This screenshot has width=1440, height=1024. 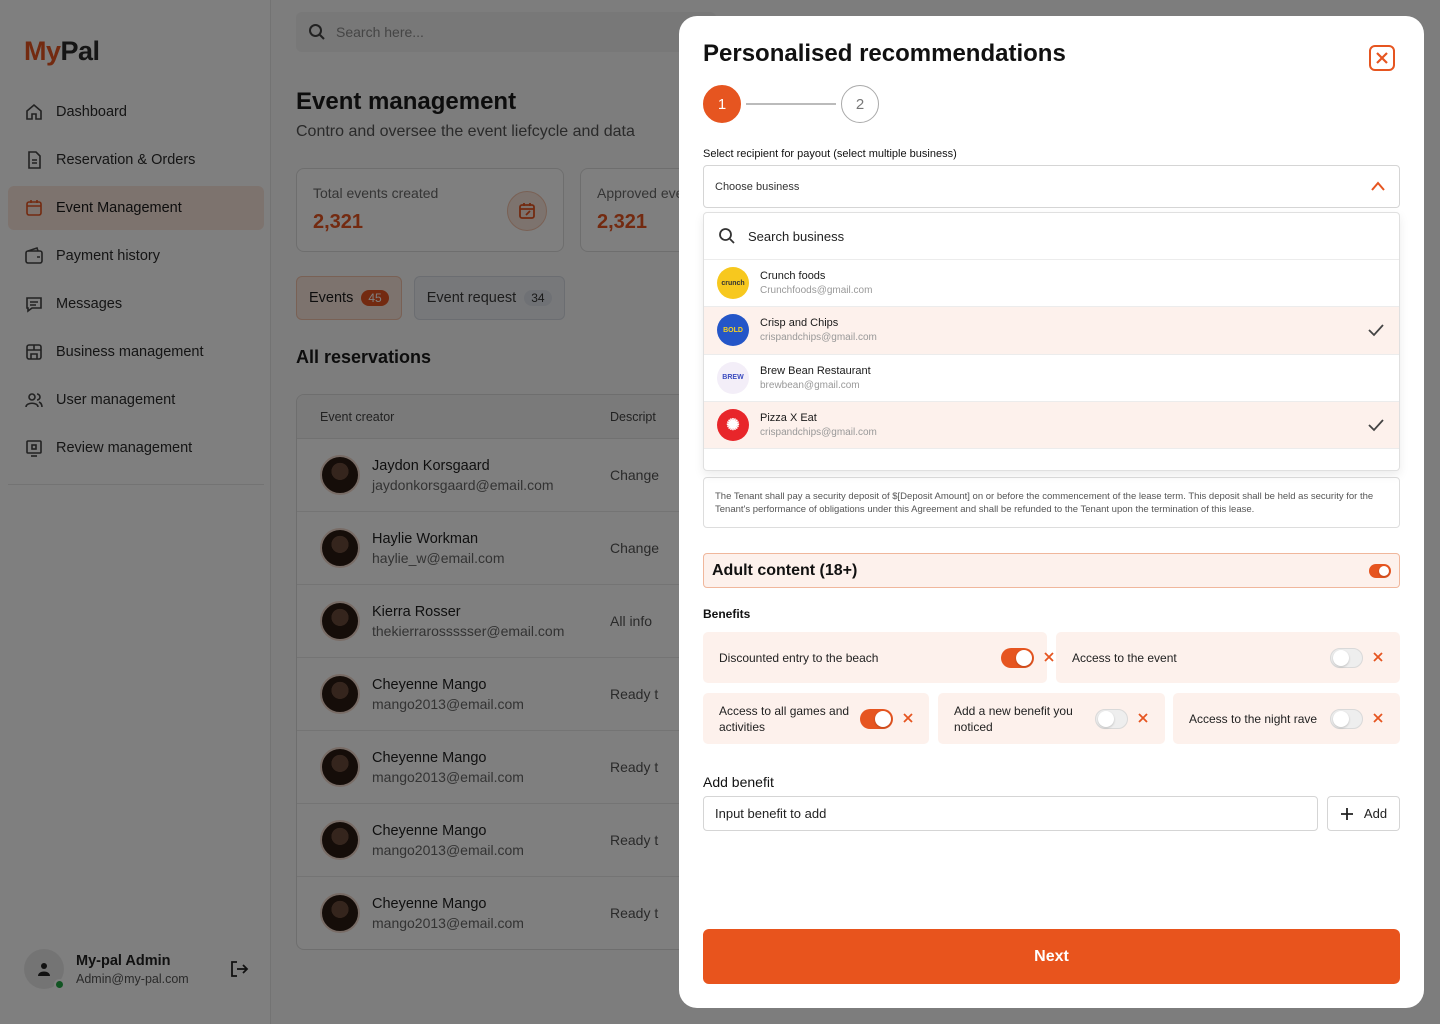 I want to click on business-search-input: Search business, so click(x=1051, y=236).